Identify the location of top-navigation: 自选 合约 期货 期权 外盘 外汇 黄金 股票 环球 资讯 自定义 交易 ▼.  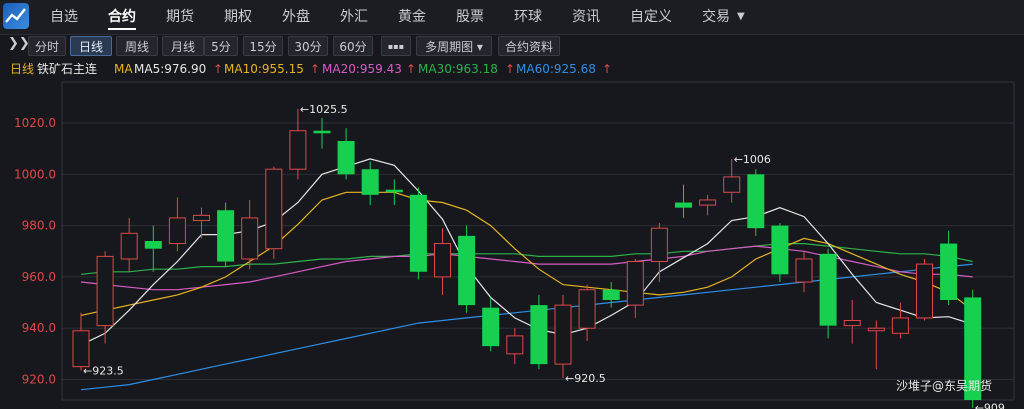
(512, 17).